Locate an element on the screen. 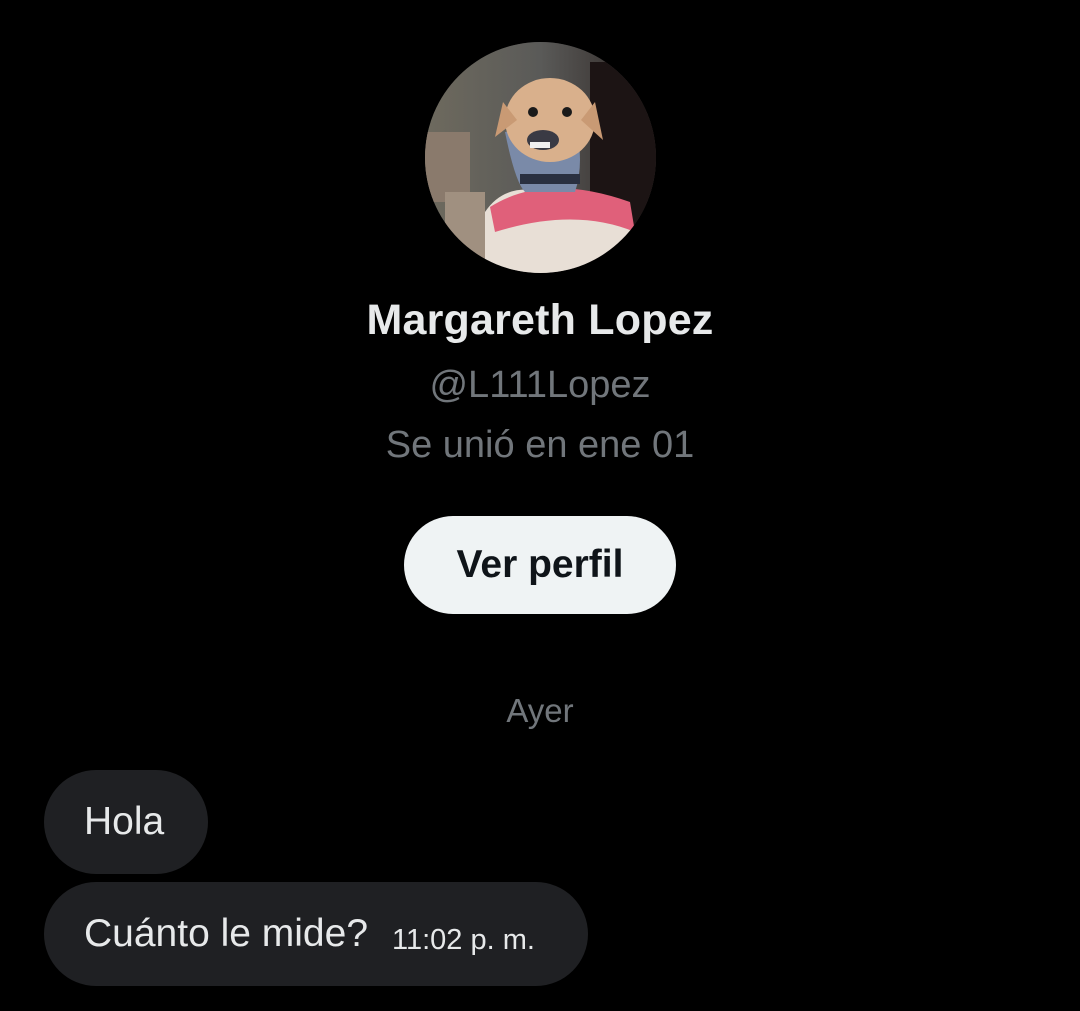 This screenshot has width=1080, height=1011. join-date: Se unió en ene 01 is located at coordinates (540, 445).